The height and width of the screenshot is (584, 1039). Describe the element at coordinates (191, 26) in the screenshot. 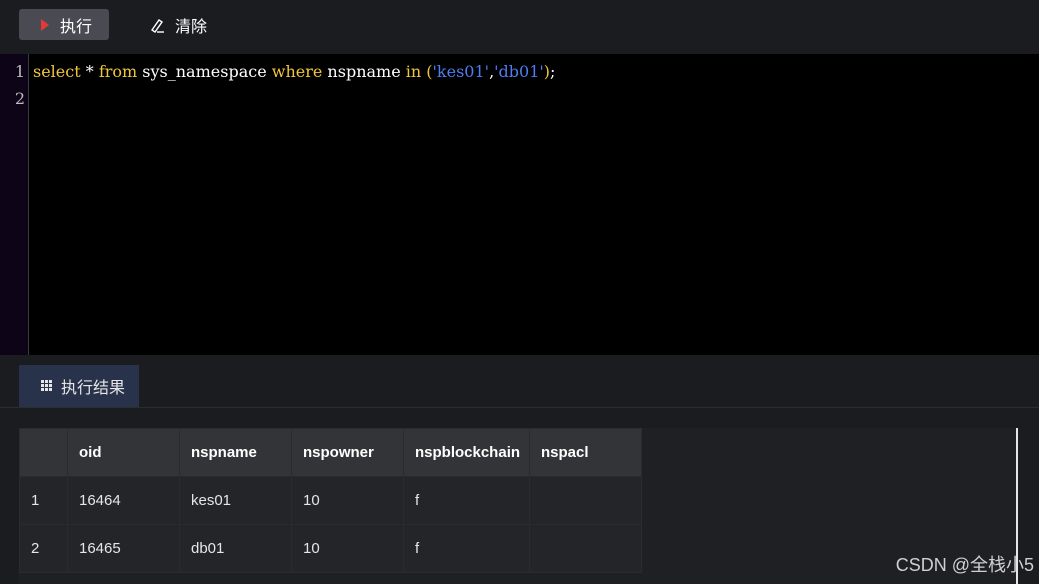

I see `clear-button-label: 清除` at that location.